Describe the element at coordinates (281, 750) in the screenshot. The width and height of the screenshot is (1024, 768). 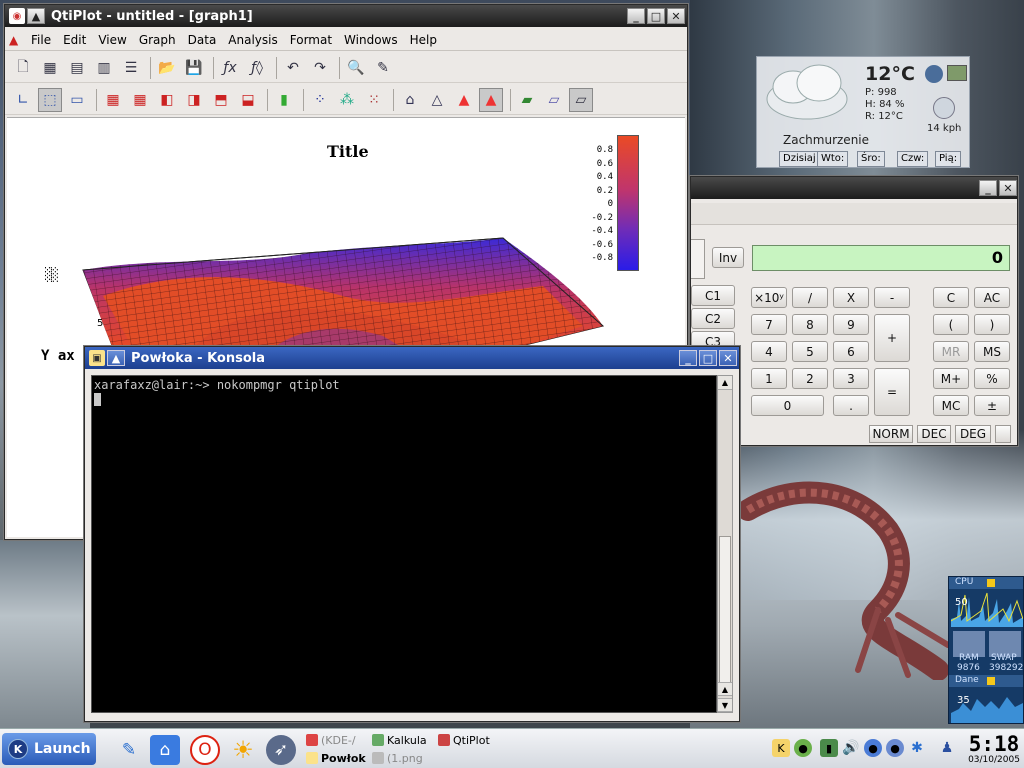
I see `konqueror-icon: ➶` at that location.